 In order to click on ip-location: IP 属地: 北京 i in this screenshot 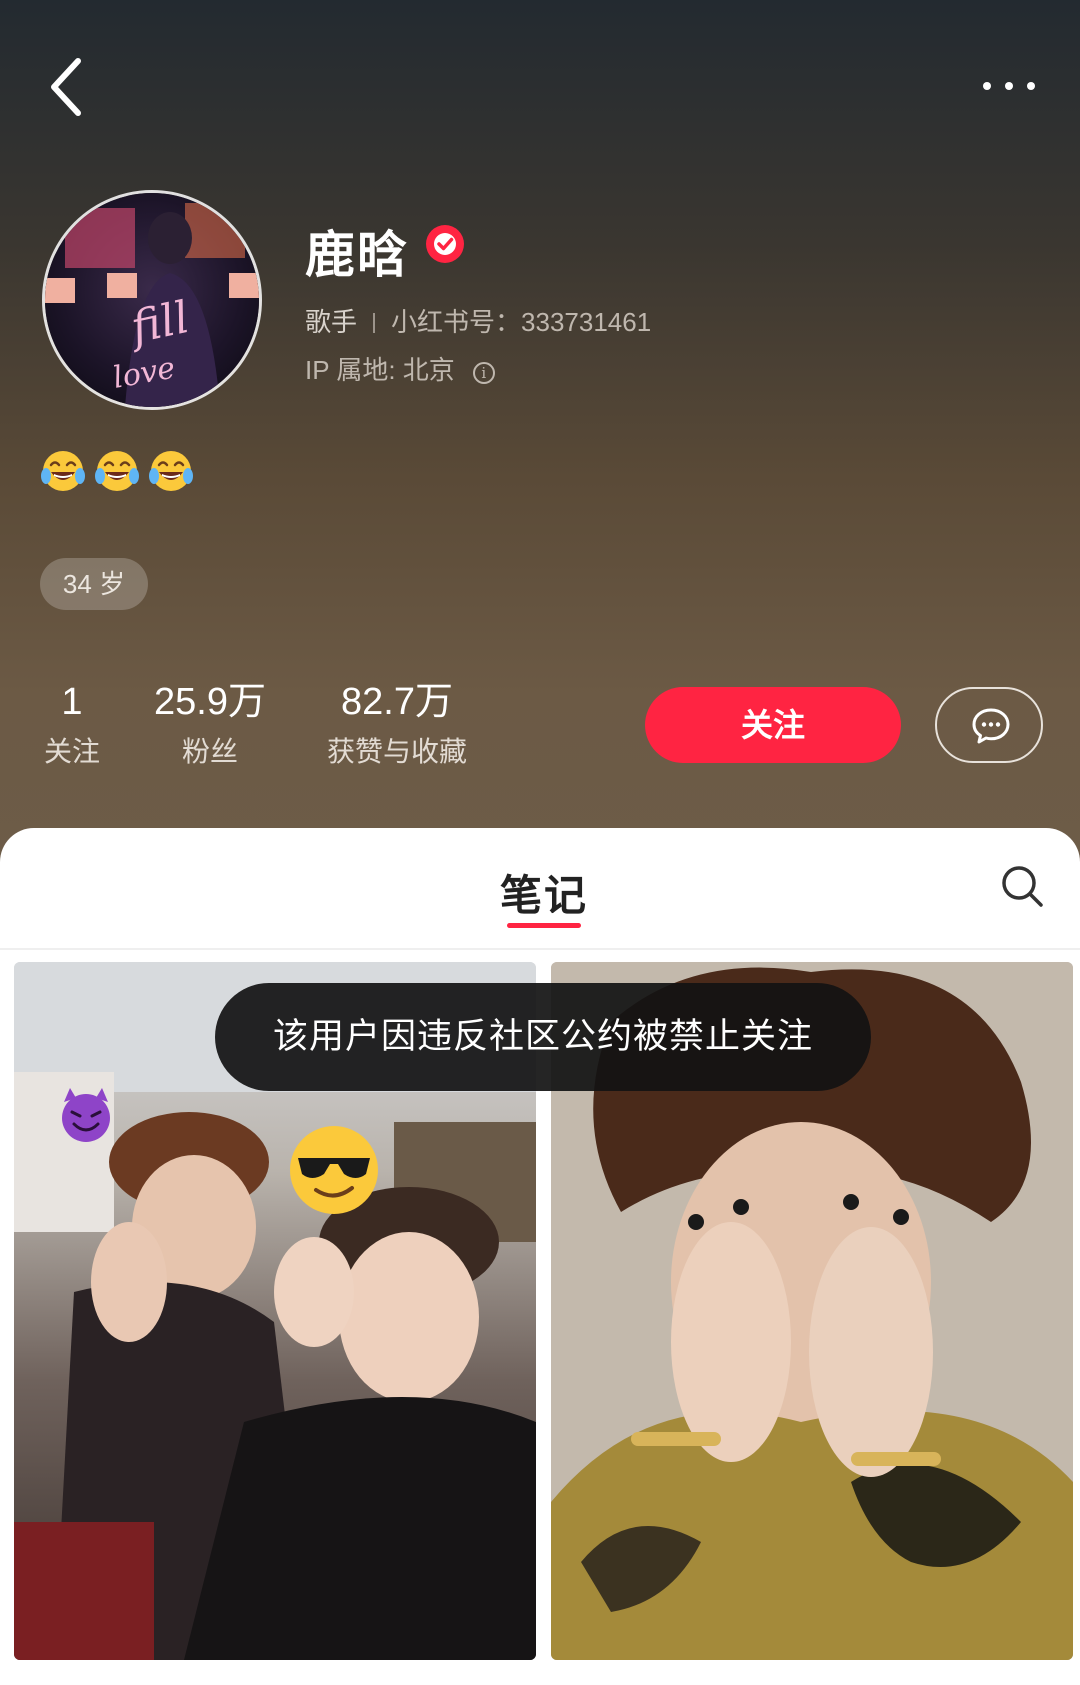, I will do `click(400, 368)`.